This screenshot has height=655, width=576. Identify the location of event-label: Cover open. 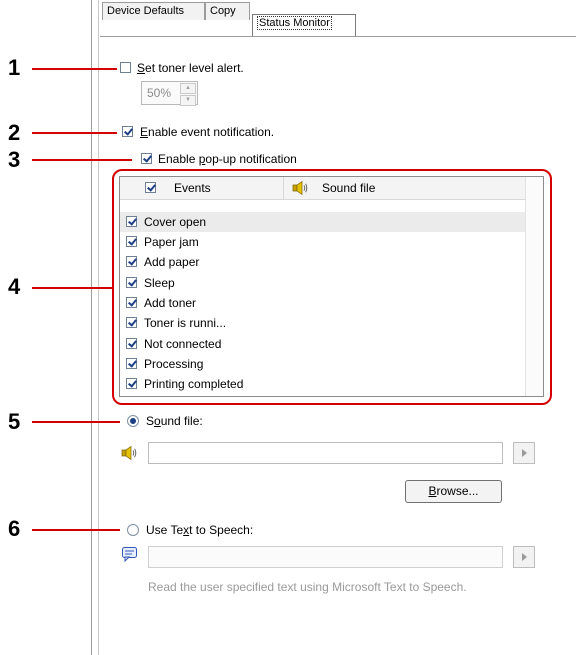
(175, 222).